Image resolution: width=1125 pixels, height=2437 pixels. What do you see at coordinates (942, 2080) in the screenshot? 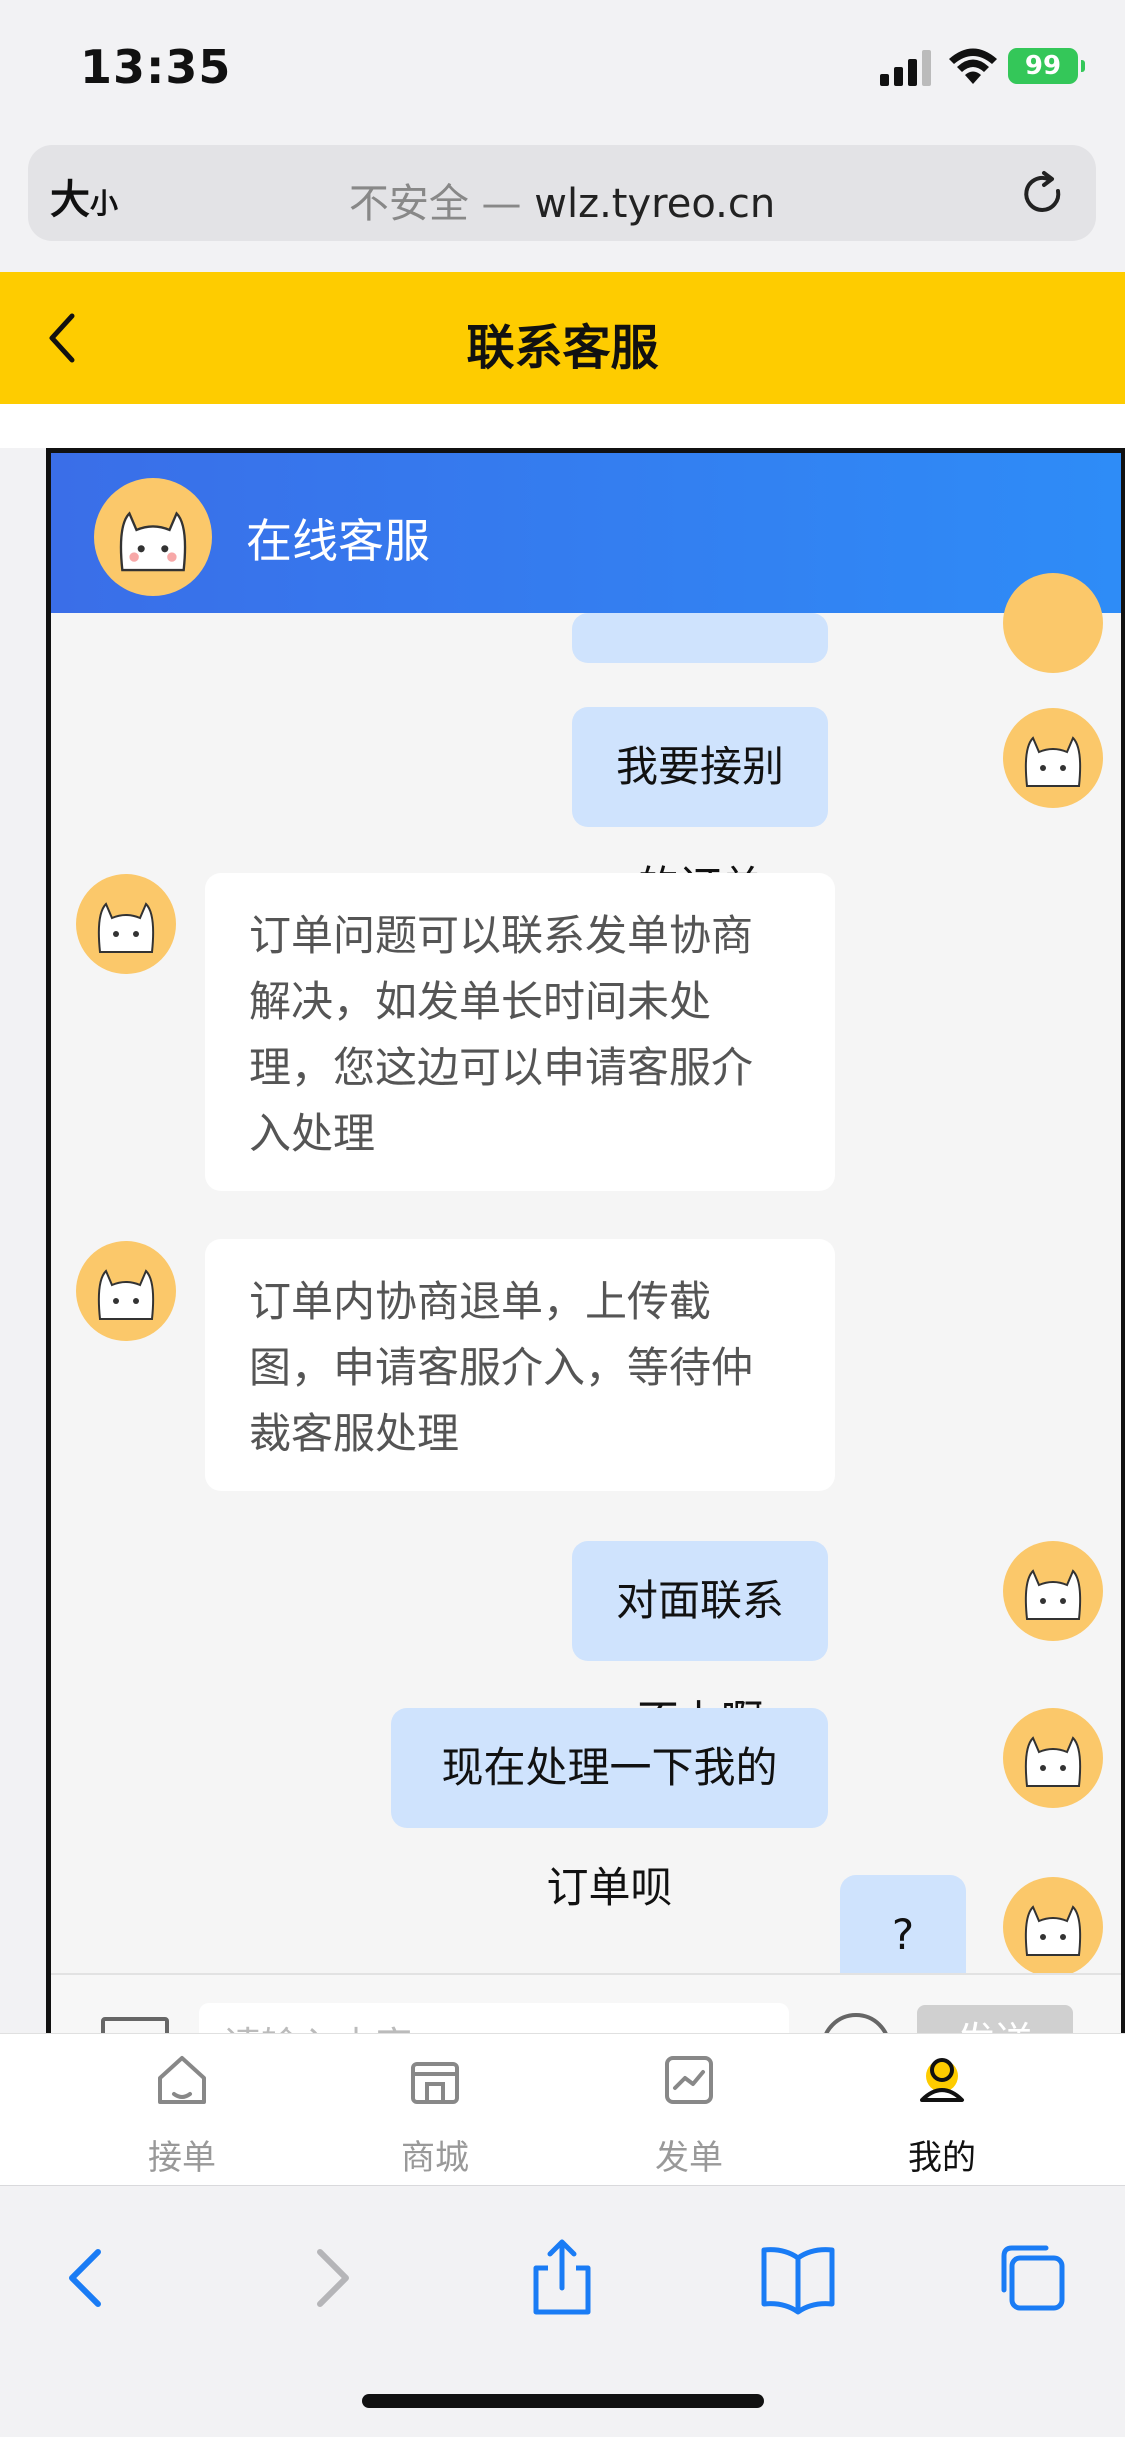
I see `profile-icon` at bounding box center [942, 2080].